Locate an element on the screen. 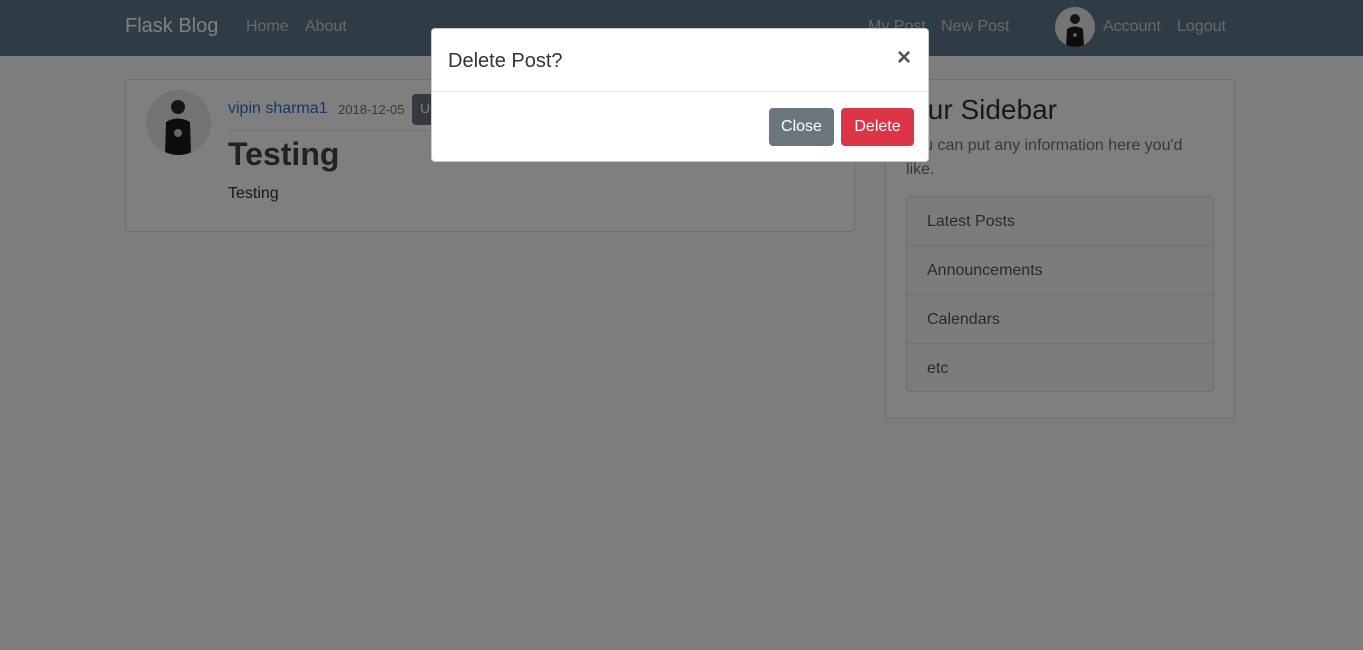 The height and width of the screenshot is (650, 1363). modal-title: Delete Post? is located at coordinates (505, 61).